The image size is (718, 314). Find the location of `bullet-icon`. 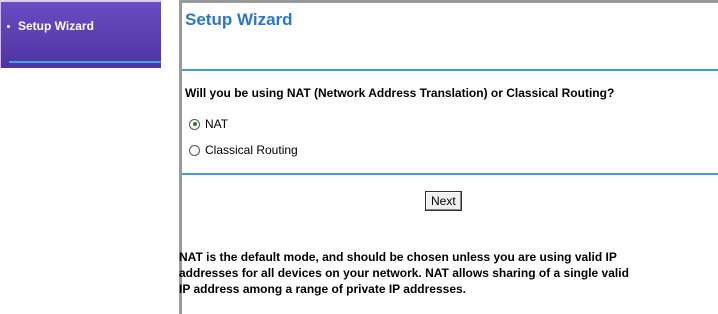

bullet-icon is located at coordinates (8, 26).